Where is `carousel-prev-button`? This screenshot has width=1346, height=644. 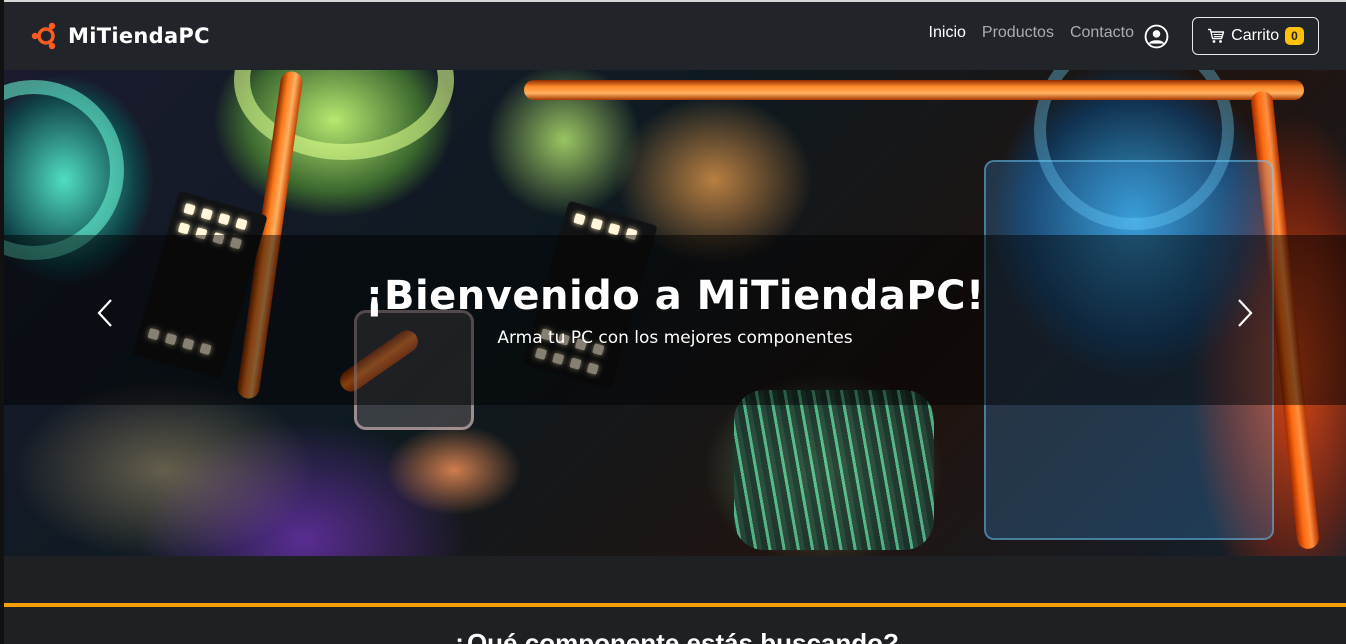 carousel-prev-button is located at coordinates (105, 313).